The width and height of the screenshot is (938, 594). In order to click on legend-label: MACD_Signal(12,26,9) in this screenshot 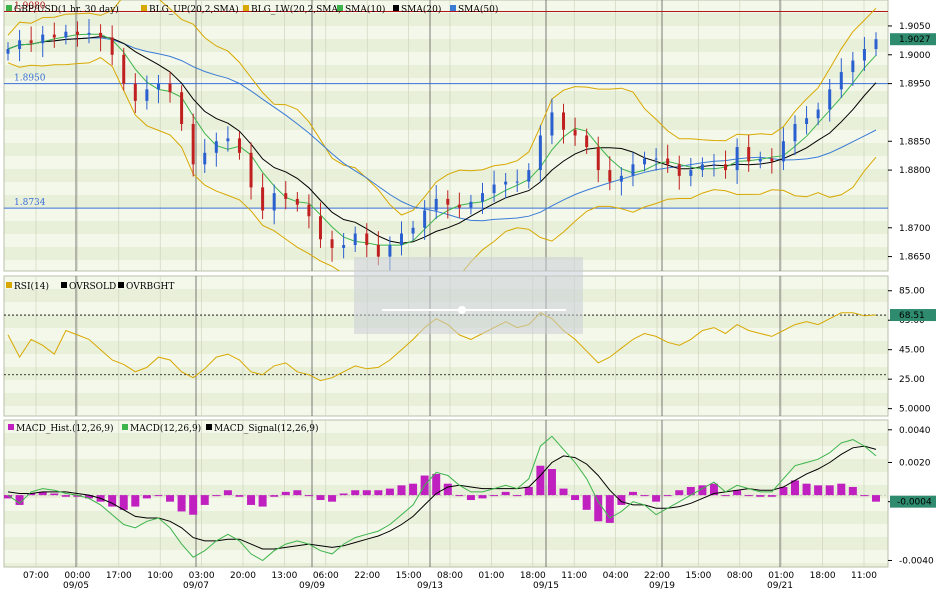, I will do `click(266, 428)`.